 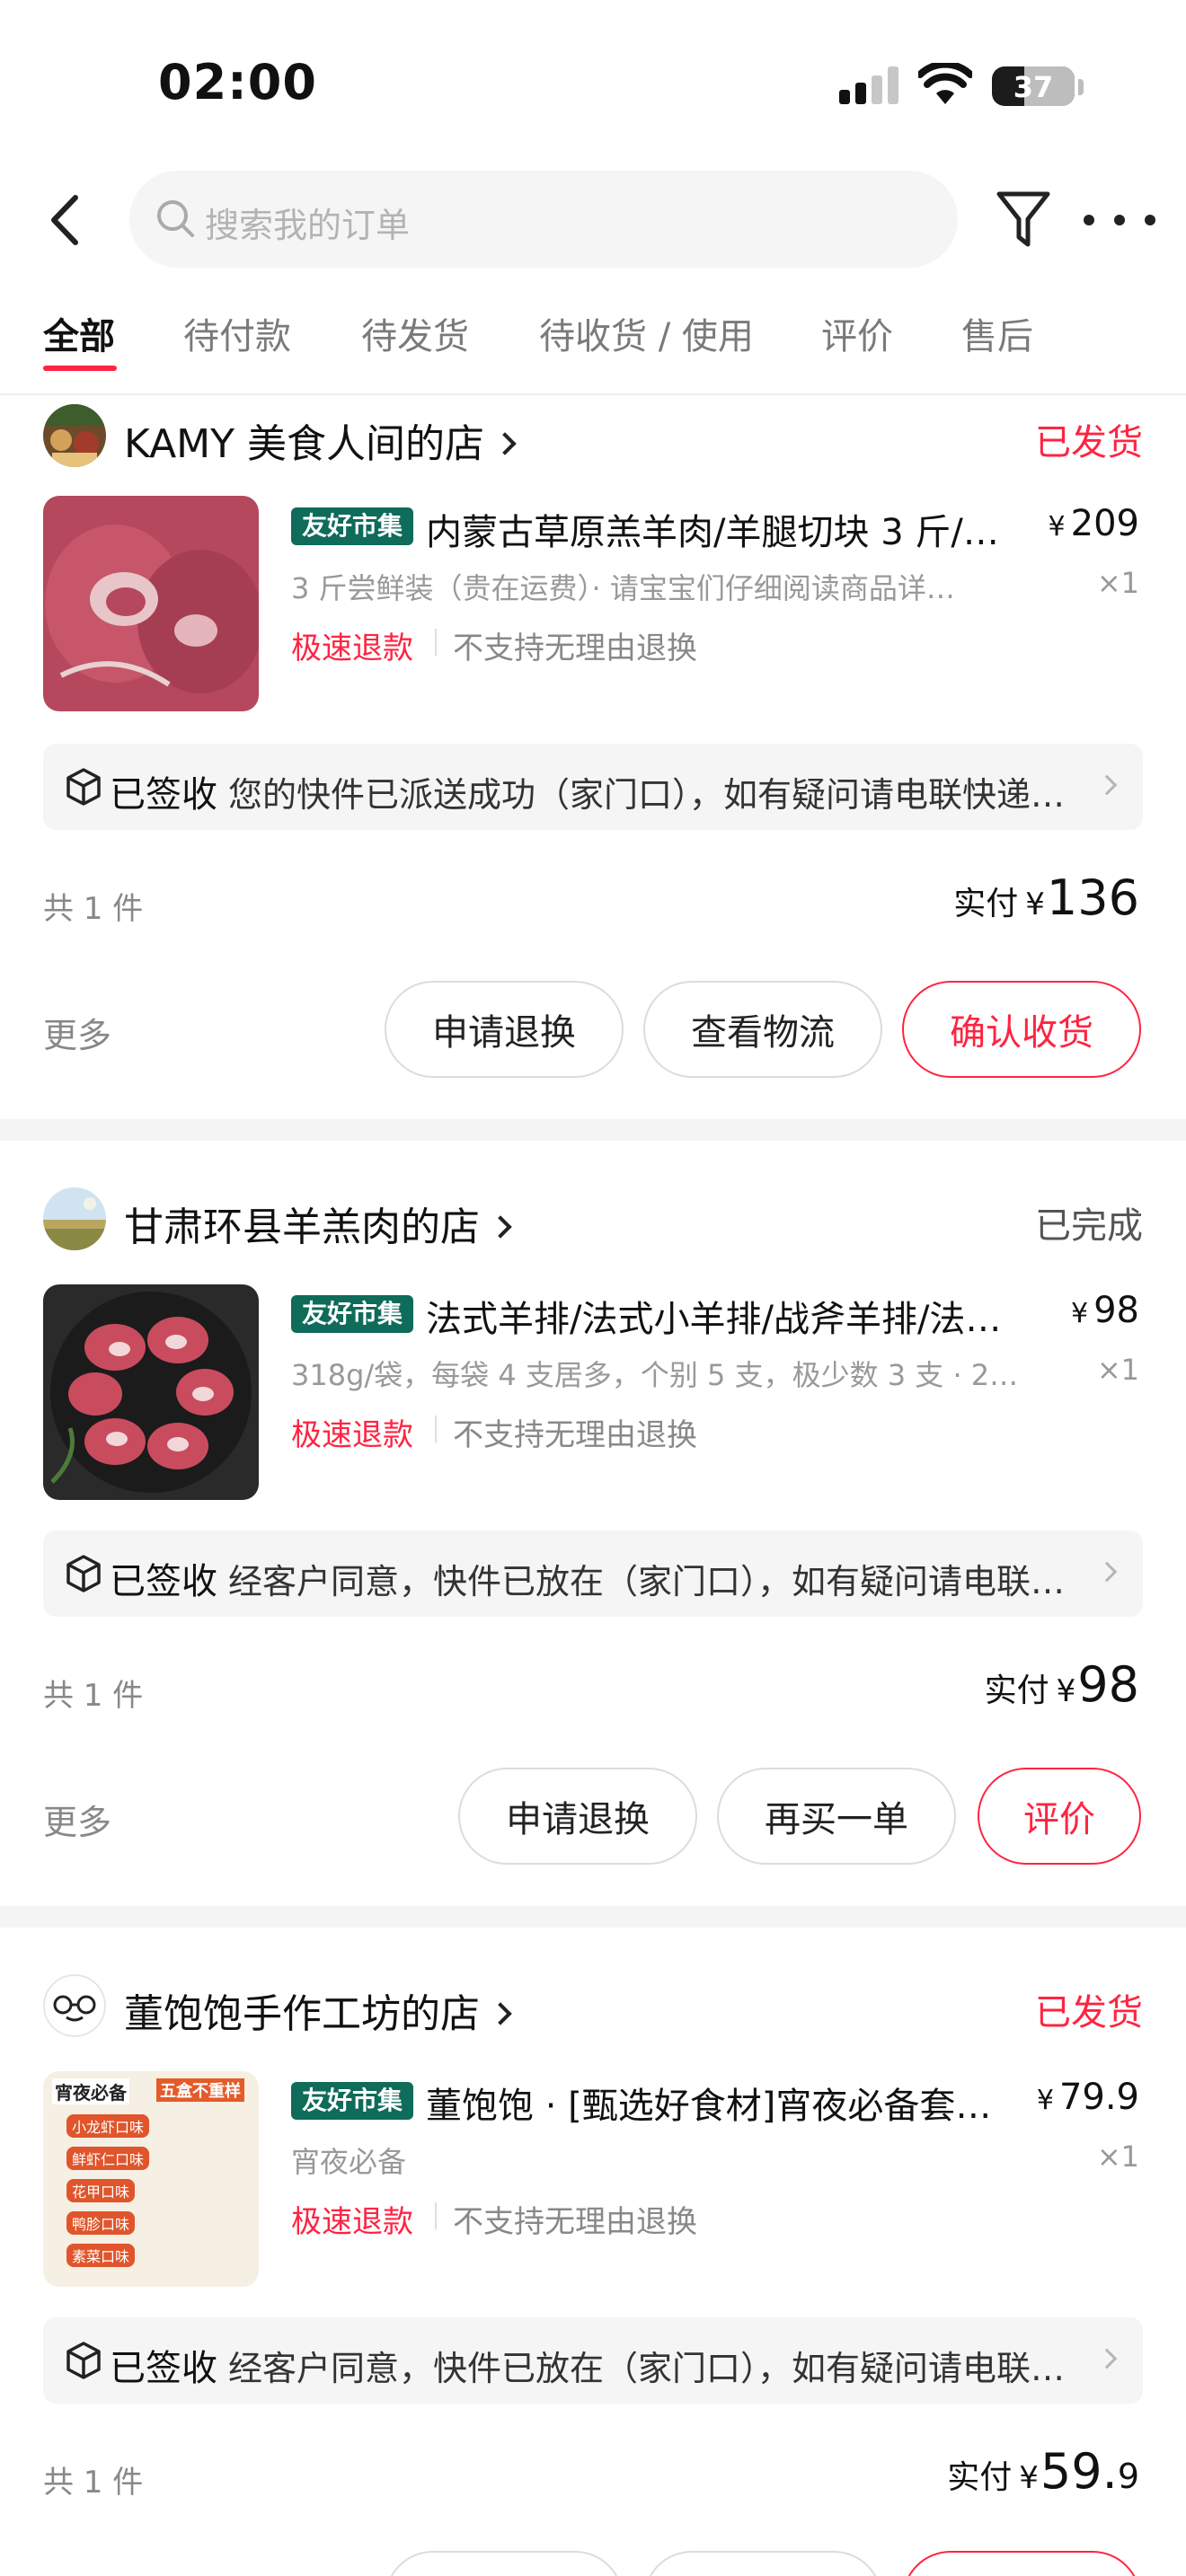 What do you see at coordinates (175, 218) in the screenshot?
I see `search-icon` at bounding box center [175, 218].